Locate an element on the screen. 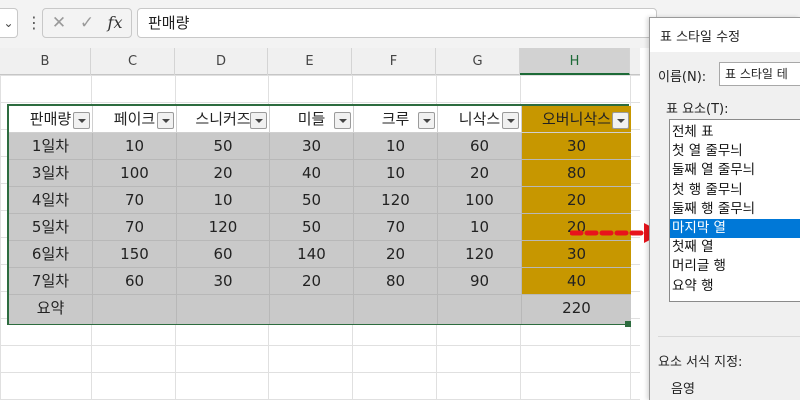 The image size is (800, 400). row-label-cell: 7일차 is located at coordinates (51, 281).